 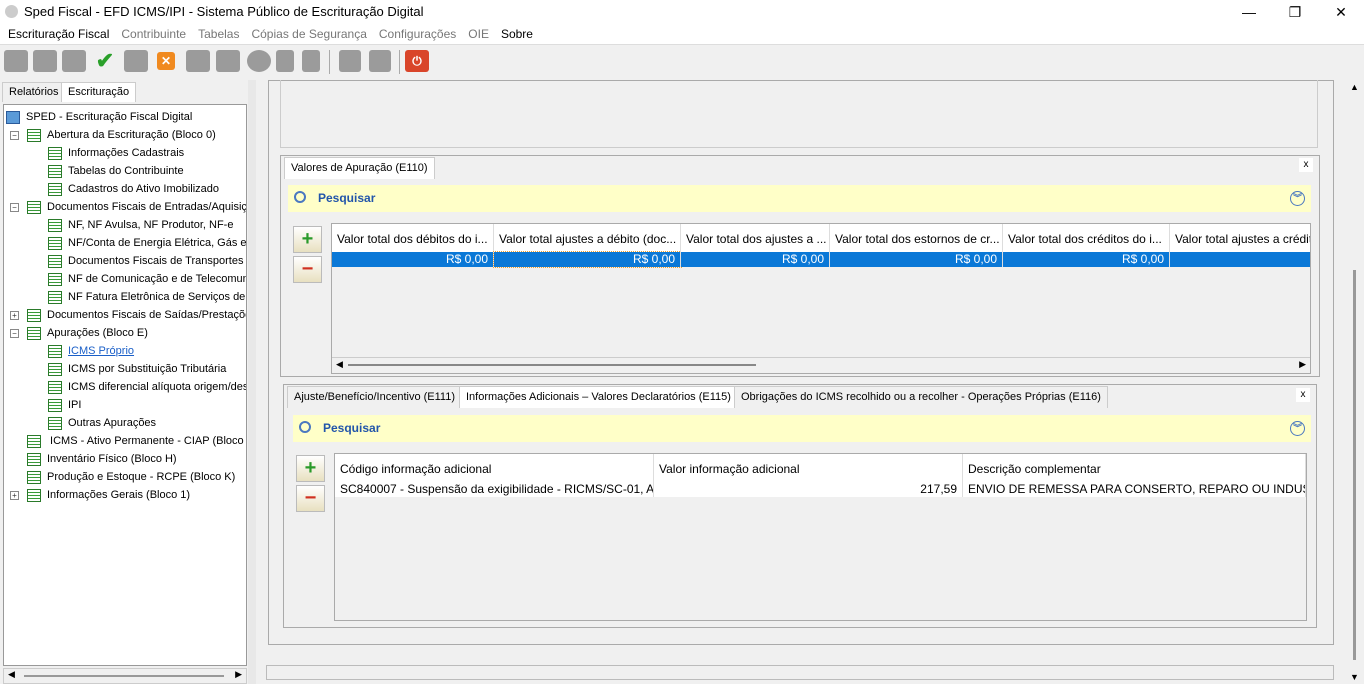 I want to click on save-as-icon, so click(x=380, y=61).